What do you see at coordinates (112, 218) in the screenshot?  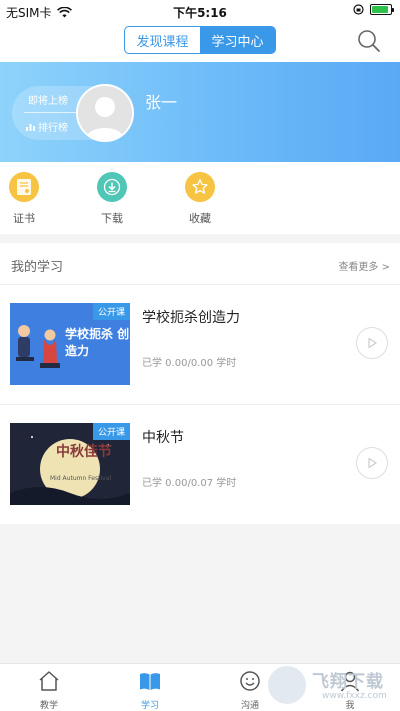 I see `action-label: 下载` at bounding box center [112, 218].